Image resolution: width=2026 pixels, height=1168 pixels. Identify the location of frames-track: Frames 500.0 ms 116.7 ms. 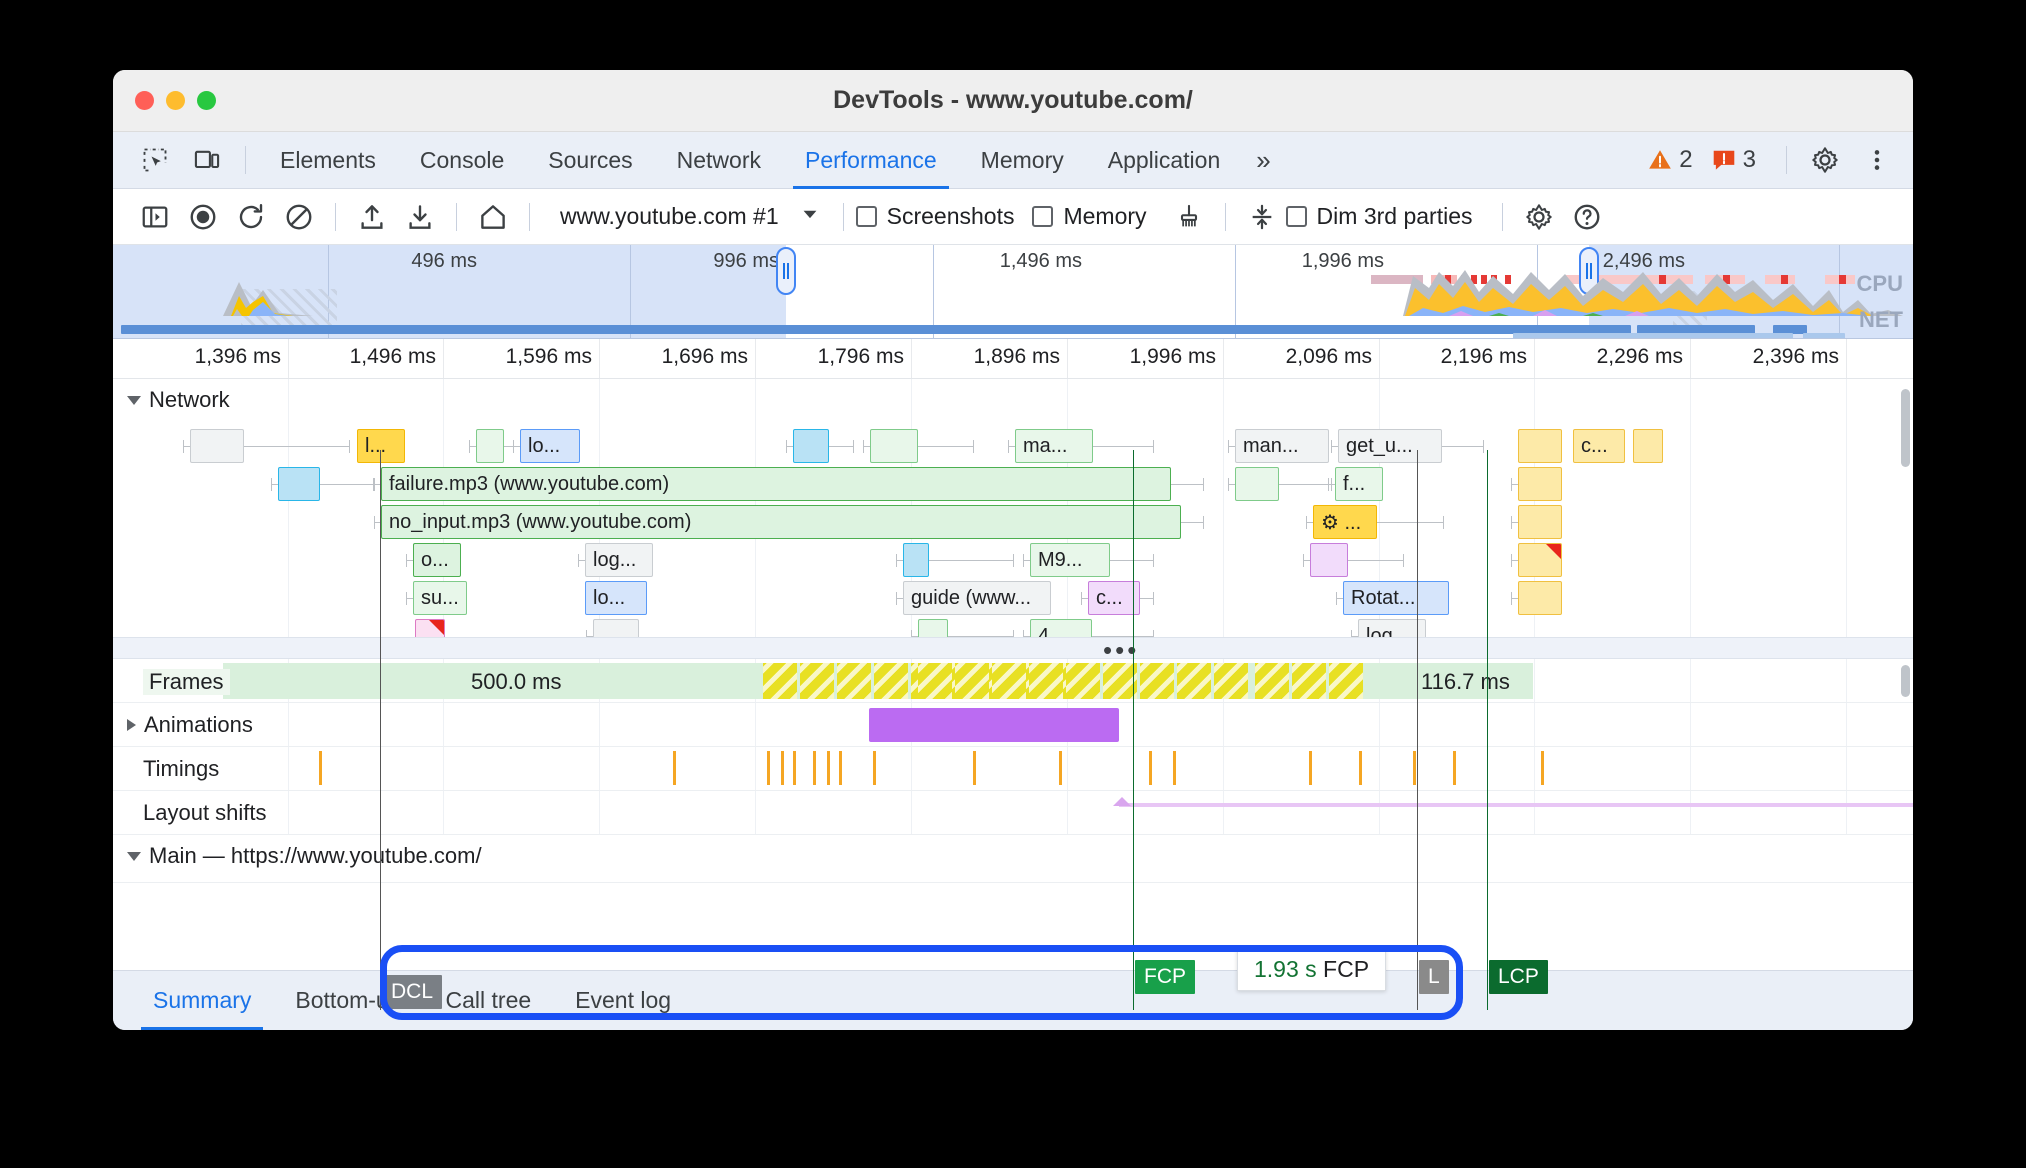
(1013, 681).